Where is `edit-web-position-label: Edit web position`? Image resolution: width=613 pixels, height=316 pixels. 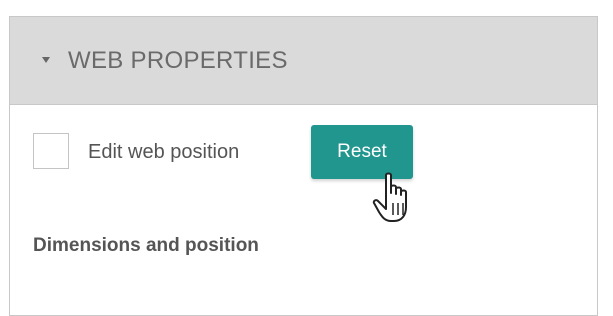 edit-web-position-label: Edit web position is located at coordinates (163, 152).